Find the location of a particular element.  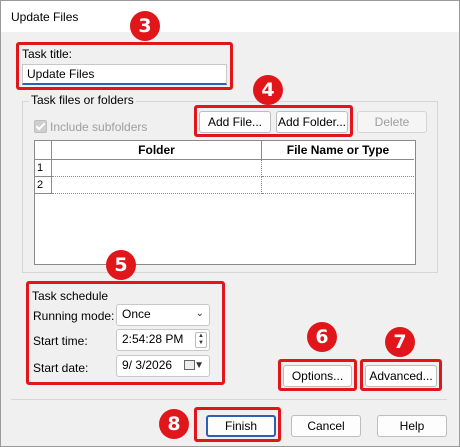

highlight-add-buttons is located at coordinates (273, 121).